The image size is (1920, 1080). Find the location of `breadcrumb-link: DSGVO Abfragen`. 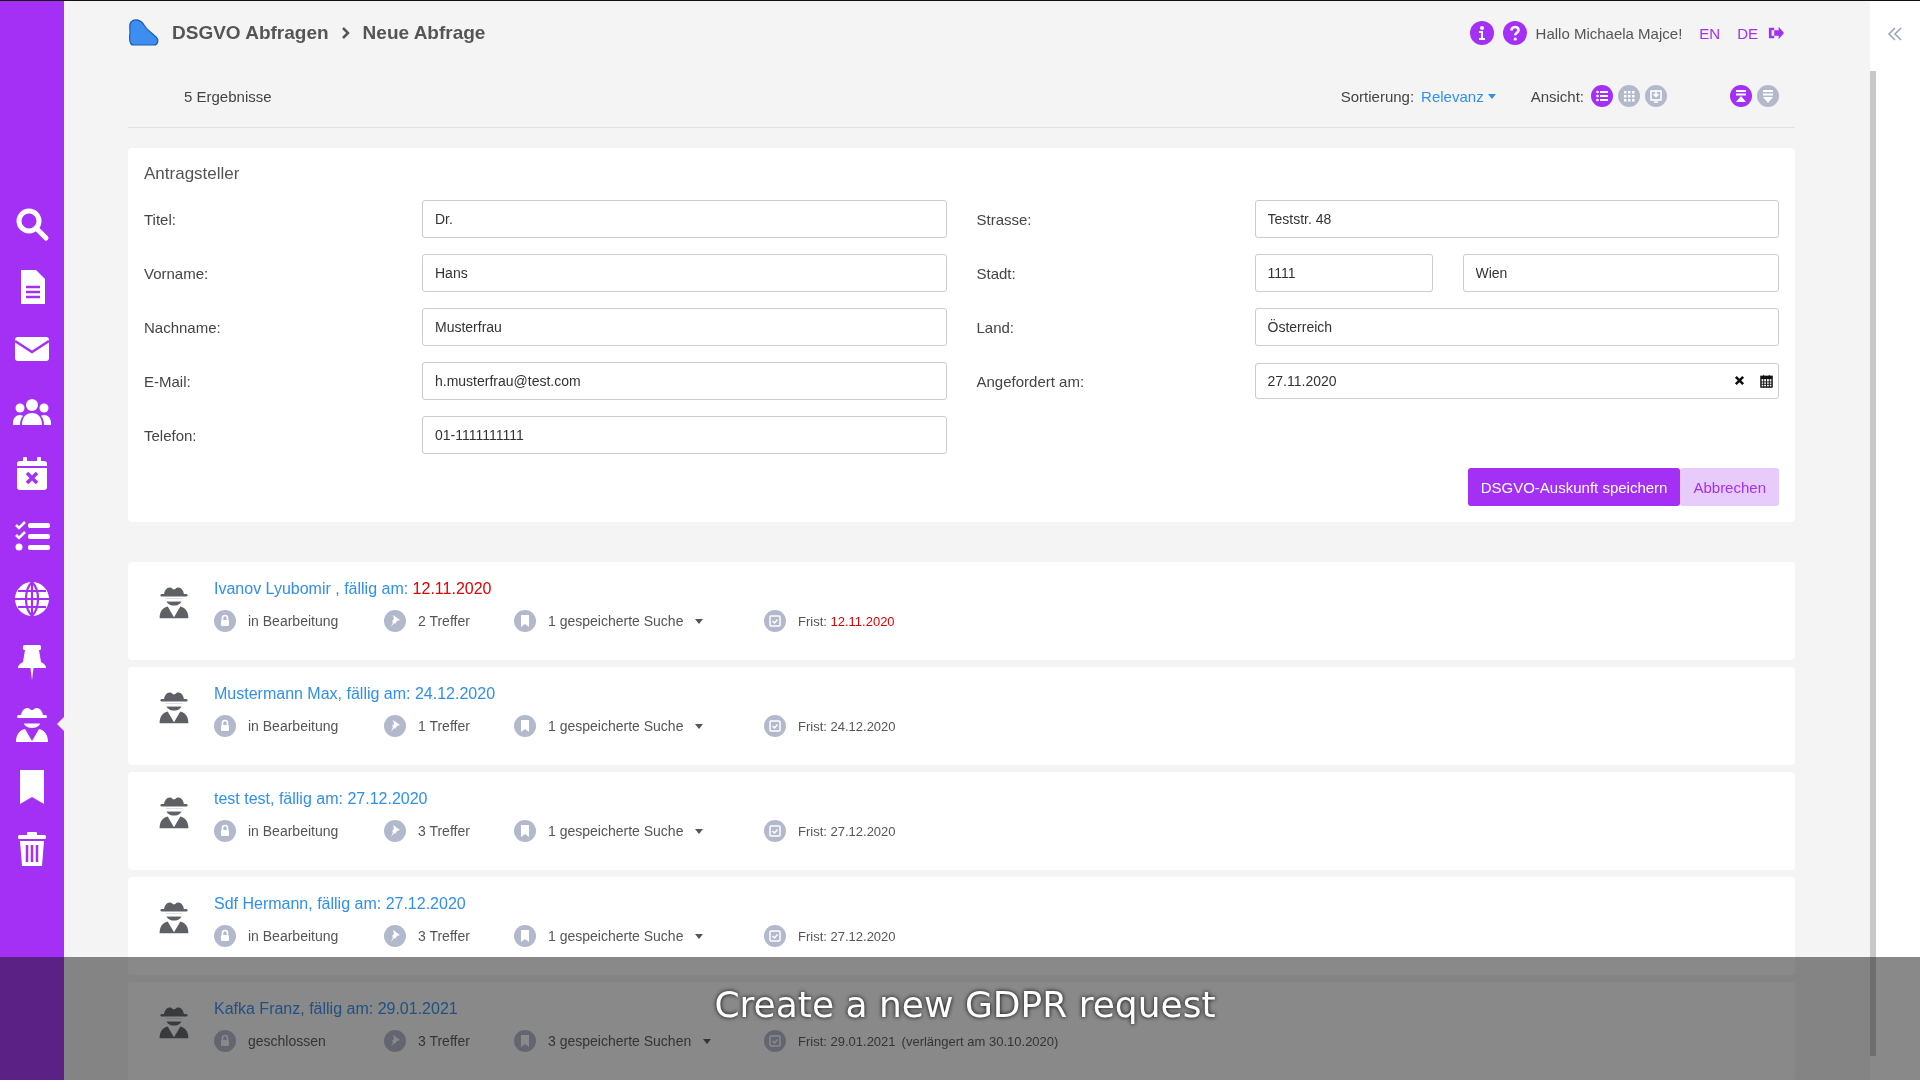

breadcrumb-link: DSGVO Abfragen is located at coordinates (250, 33).